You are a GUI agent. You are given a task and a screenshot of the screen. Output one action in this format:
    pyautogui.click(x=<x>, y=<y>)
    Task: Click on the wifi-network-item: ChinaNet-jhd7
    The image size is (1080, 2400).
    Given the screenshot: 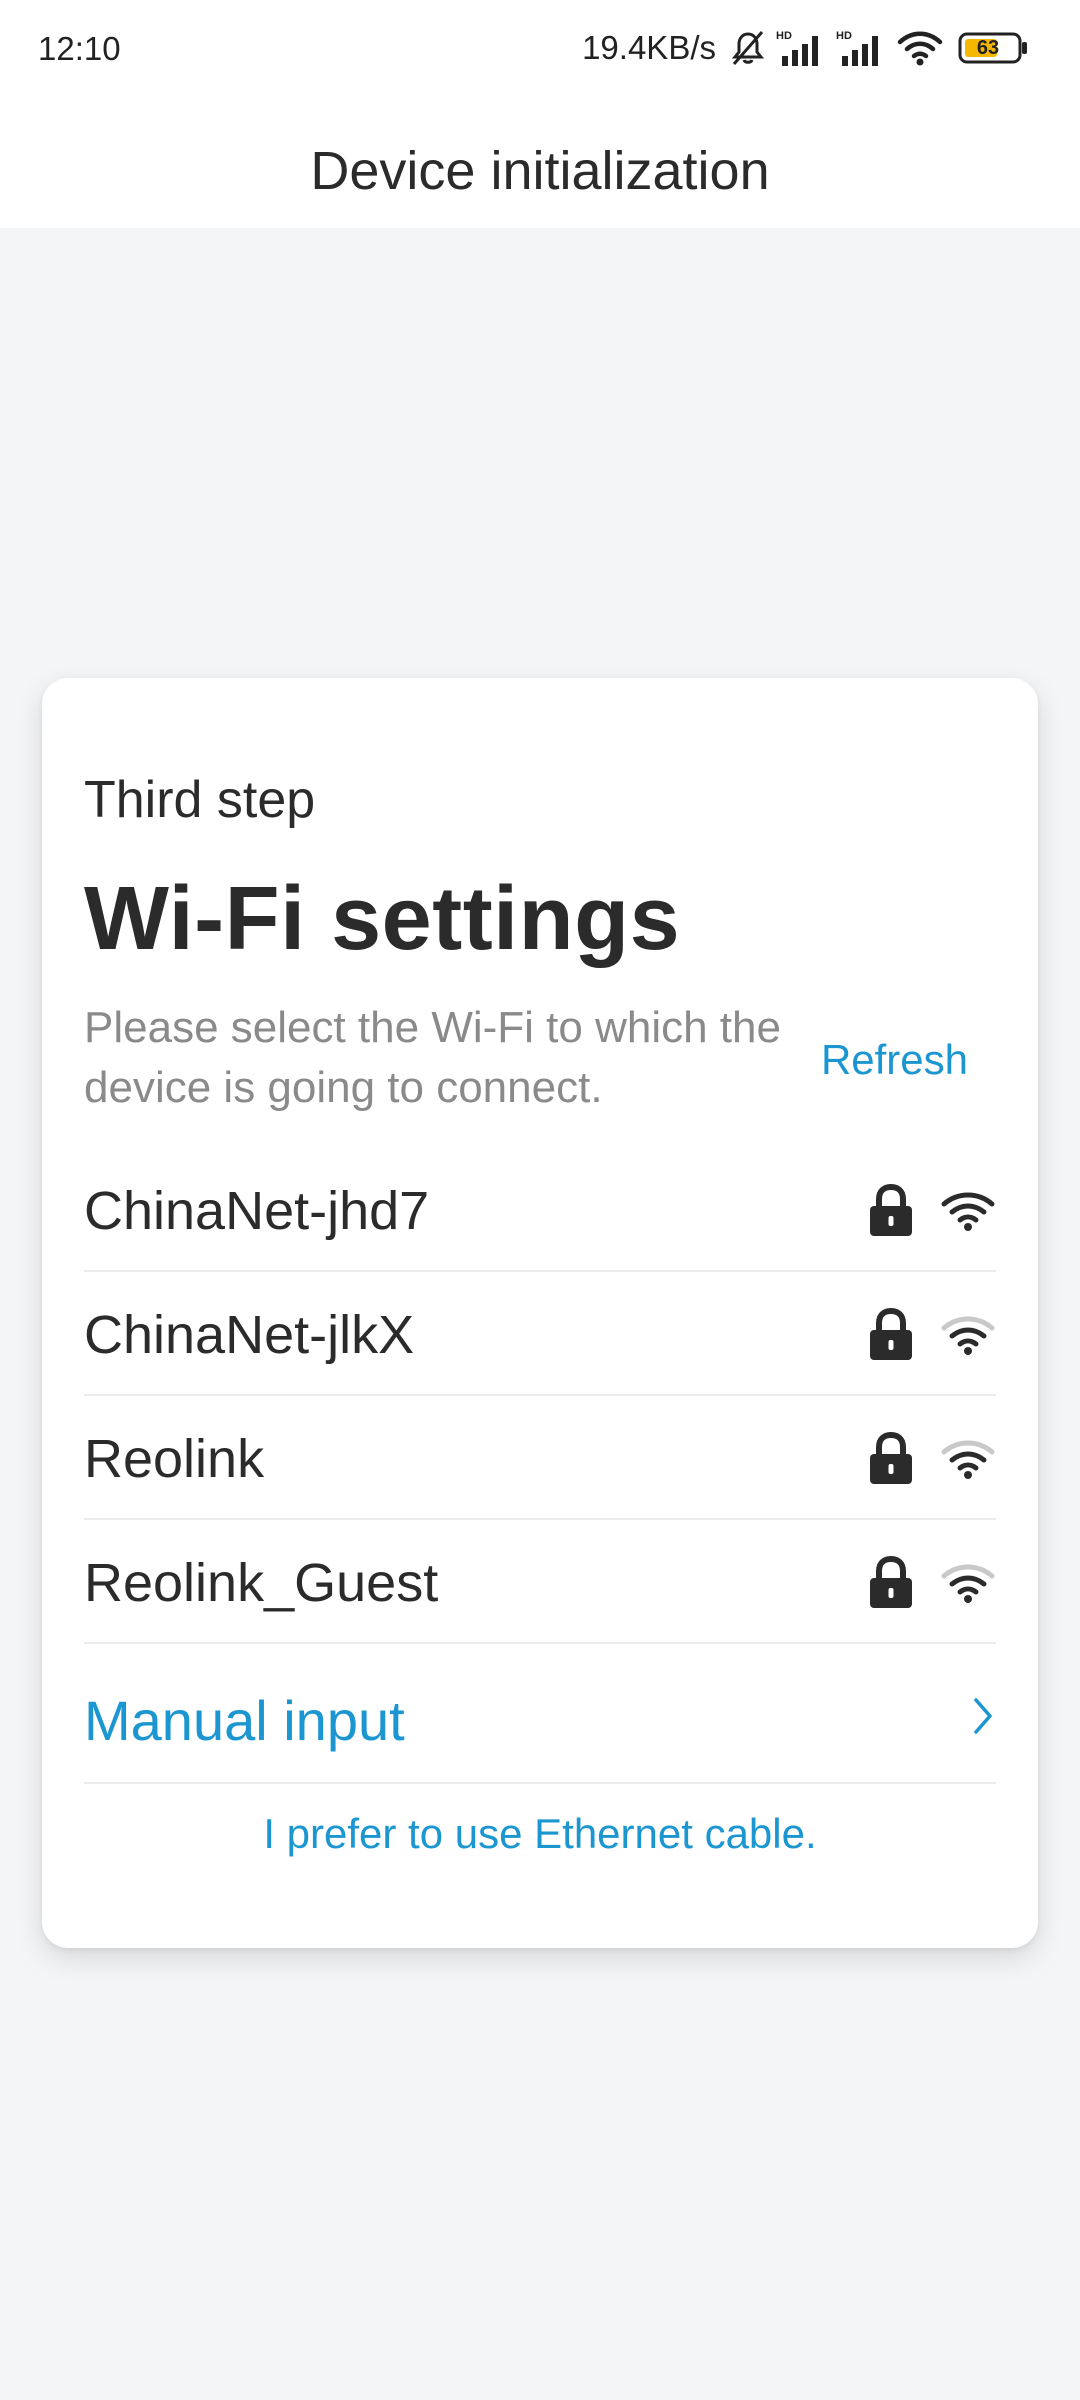 What is the action you would take?
    pyautogui.click(x=540, y=1210)
    